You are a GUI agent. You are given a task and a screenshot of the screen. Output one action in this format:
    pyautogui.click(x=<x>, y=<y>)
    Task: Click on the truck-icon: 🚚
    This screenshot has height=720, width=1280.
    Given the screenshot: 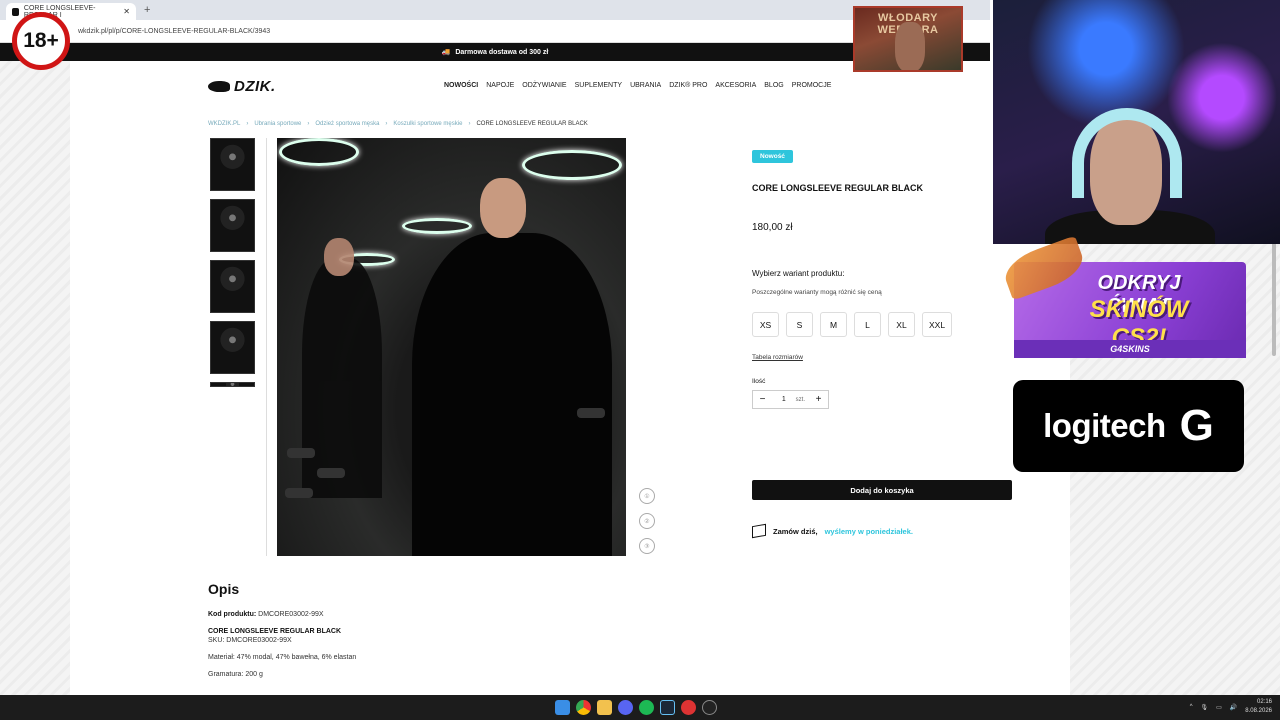 What is the action you would take?
    pyautogui.click(x=446, y=52)
    